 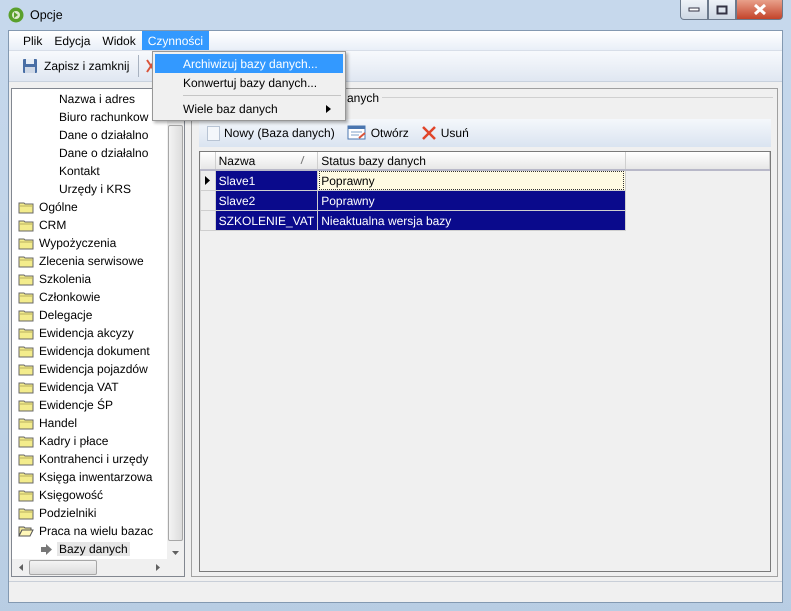 What do you see at coordinates (377, 133) in the screenshot?
I see `open-button: Otwórz` at bounding box center [377, 133].